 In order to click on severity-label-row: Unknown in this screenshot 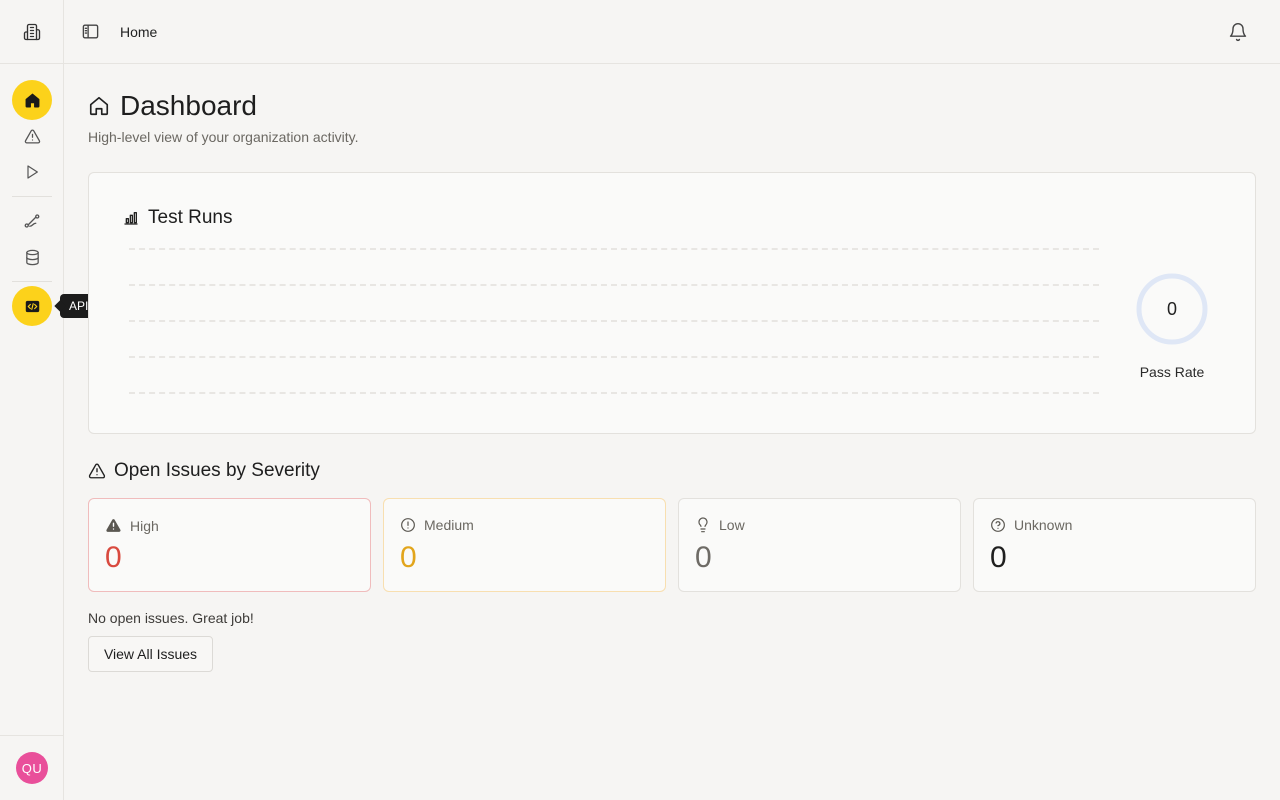, I will do `click(1031, 525)`.